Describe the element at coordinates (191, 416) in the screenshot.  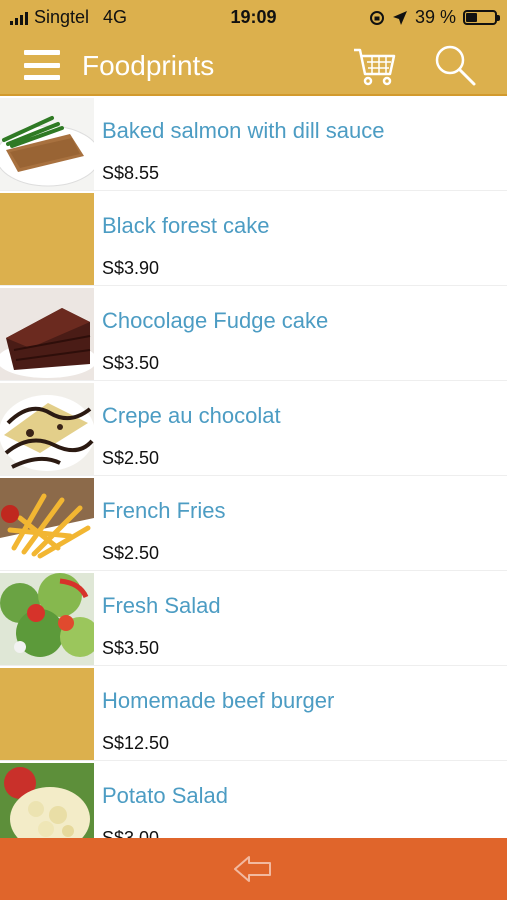
I see `item-name: Crepe au chocolat` at that location.